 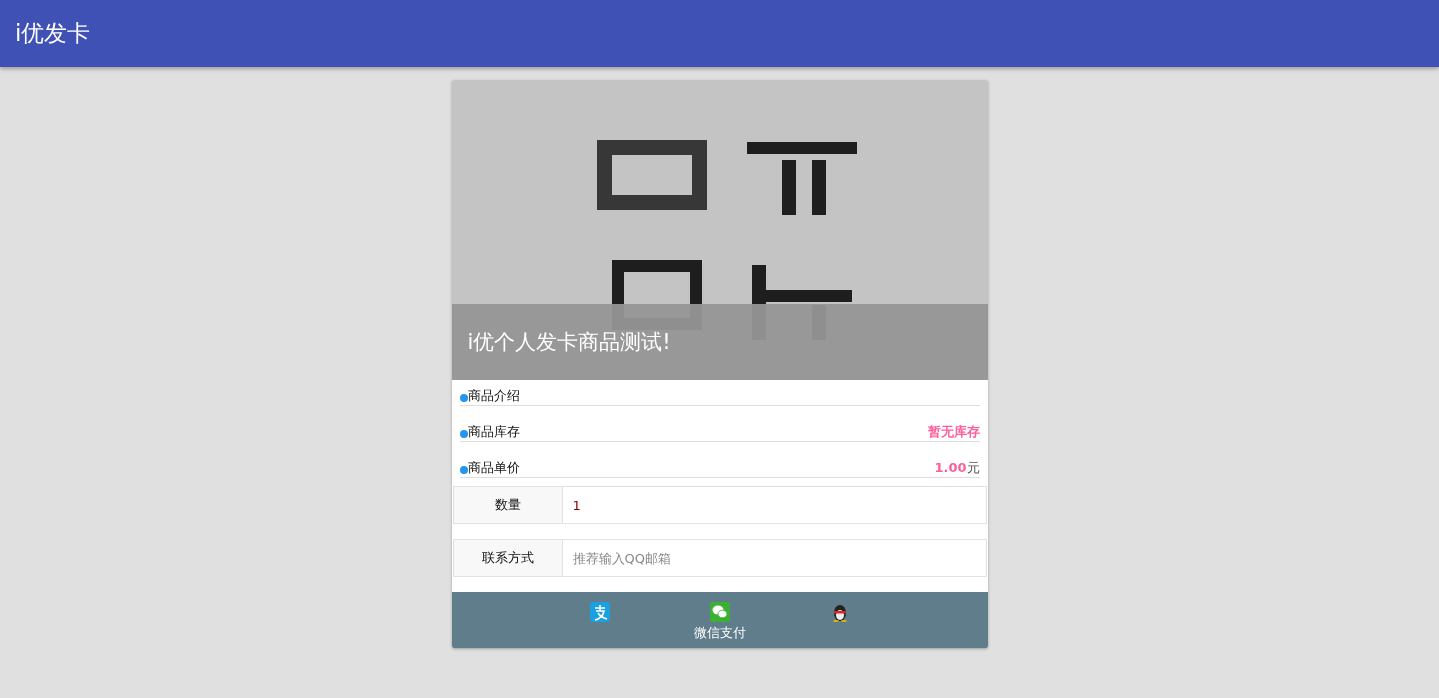 I want to click on chat-bubbles-icon, so click(x=719, y=612).